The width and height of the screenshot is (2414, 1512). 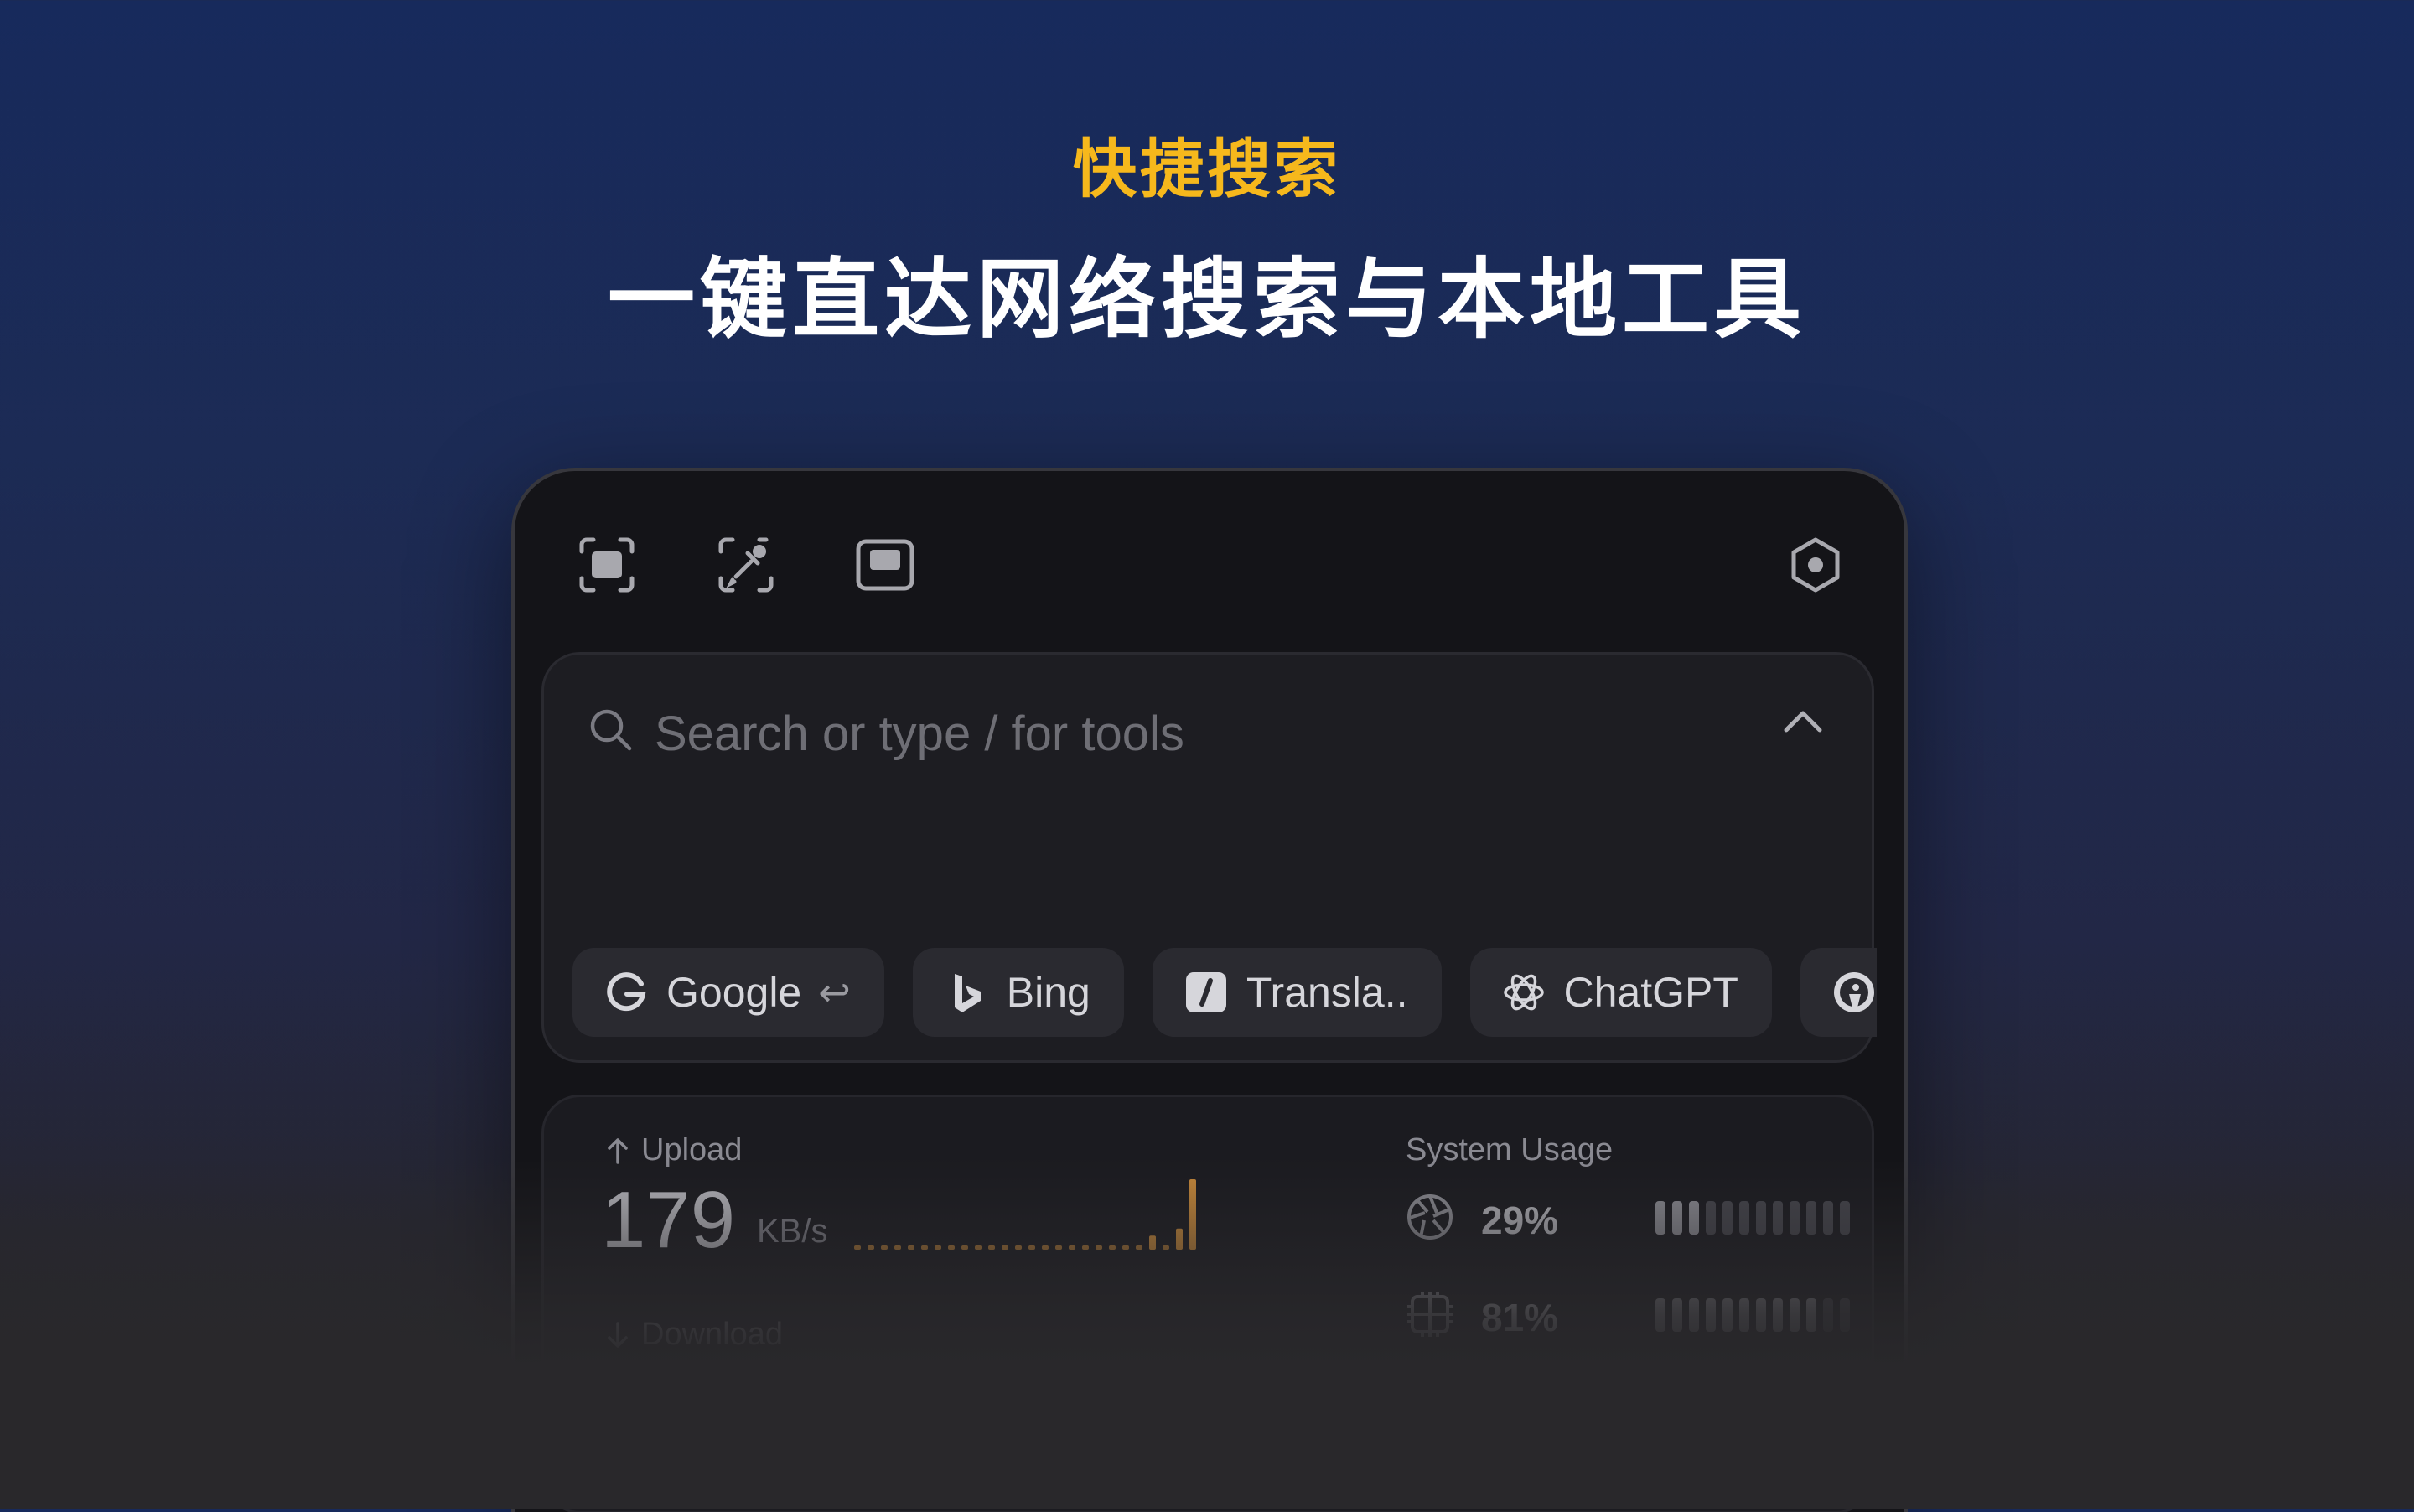 What do you see at coordinates (746, 565) in the screenshot?
I see `color-picker-icon` at bounding box center [746, 565].